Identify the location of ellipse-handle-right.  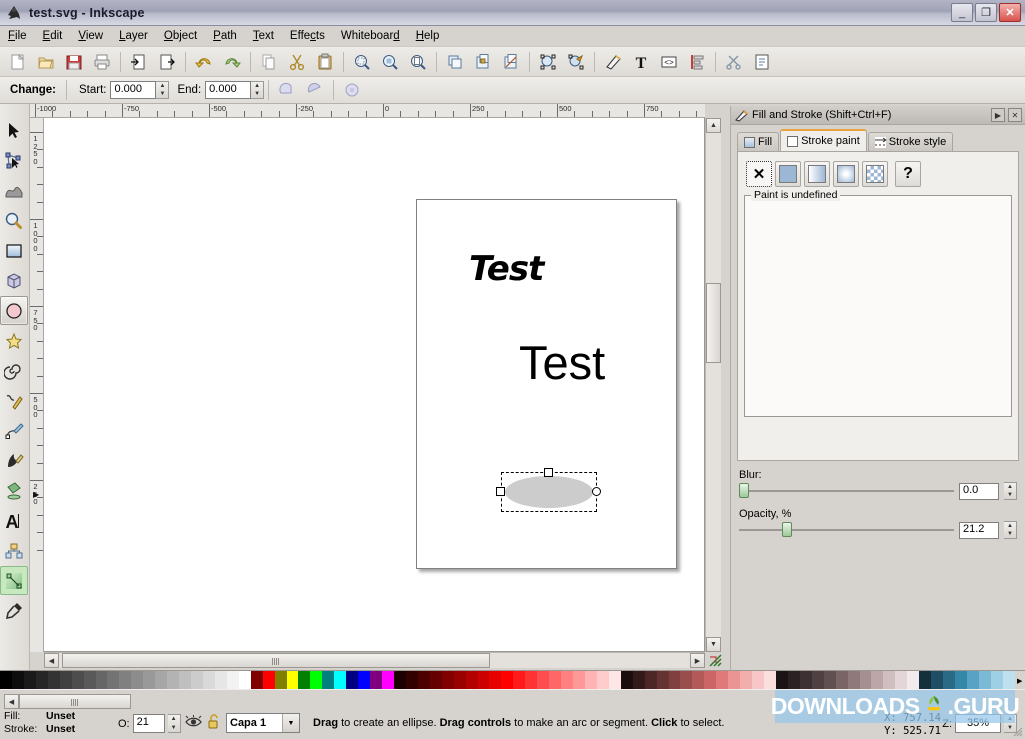
(596, 491).